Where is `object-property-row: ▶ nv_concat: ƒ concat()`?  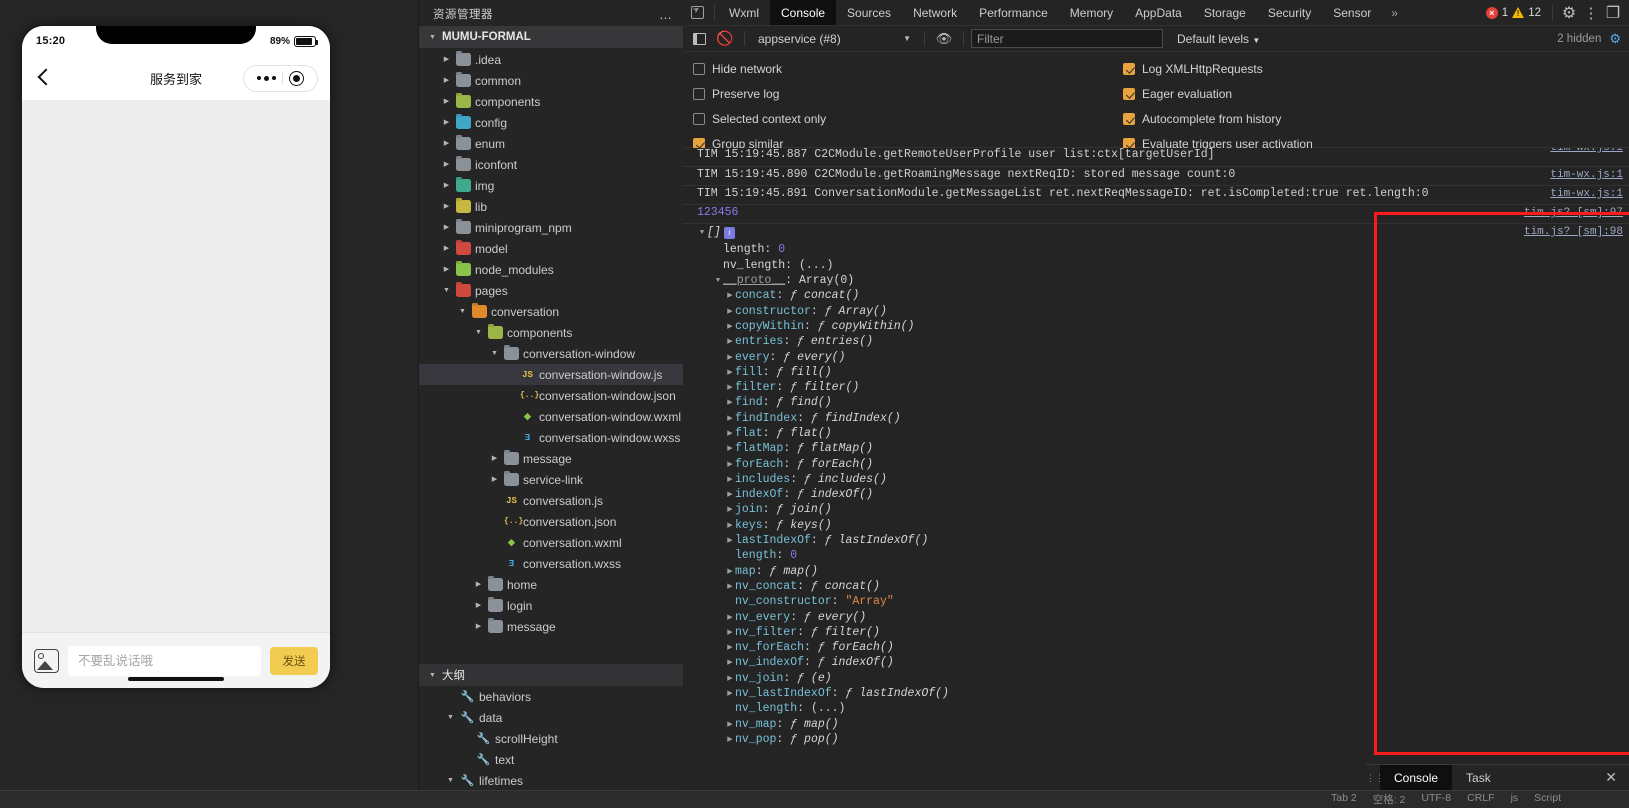
object-property-row: ▶ nv_concat: ƒ concat() is located at coordinates (1162, 586).